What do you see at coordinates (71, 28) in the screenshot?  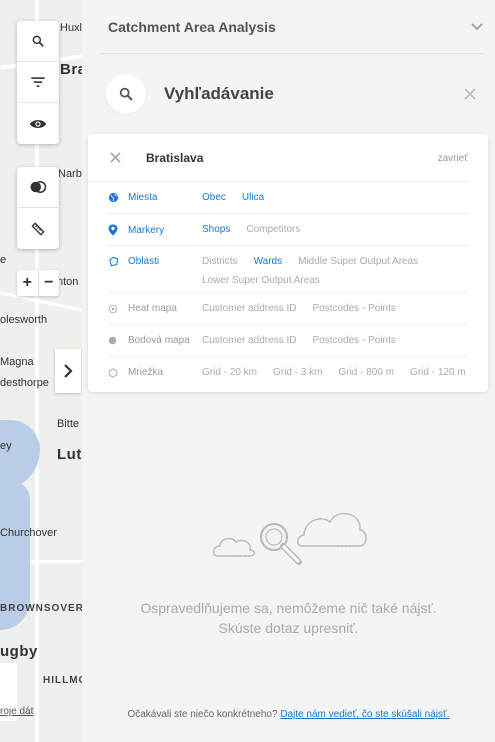 I see `map-label: Huxlo` at bounding box center [71, 28].